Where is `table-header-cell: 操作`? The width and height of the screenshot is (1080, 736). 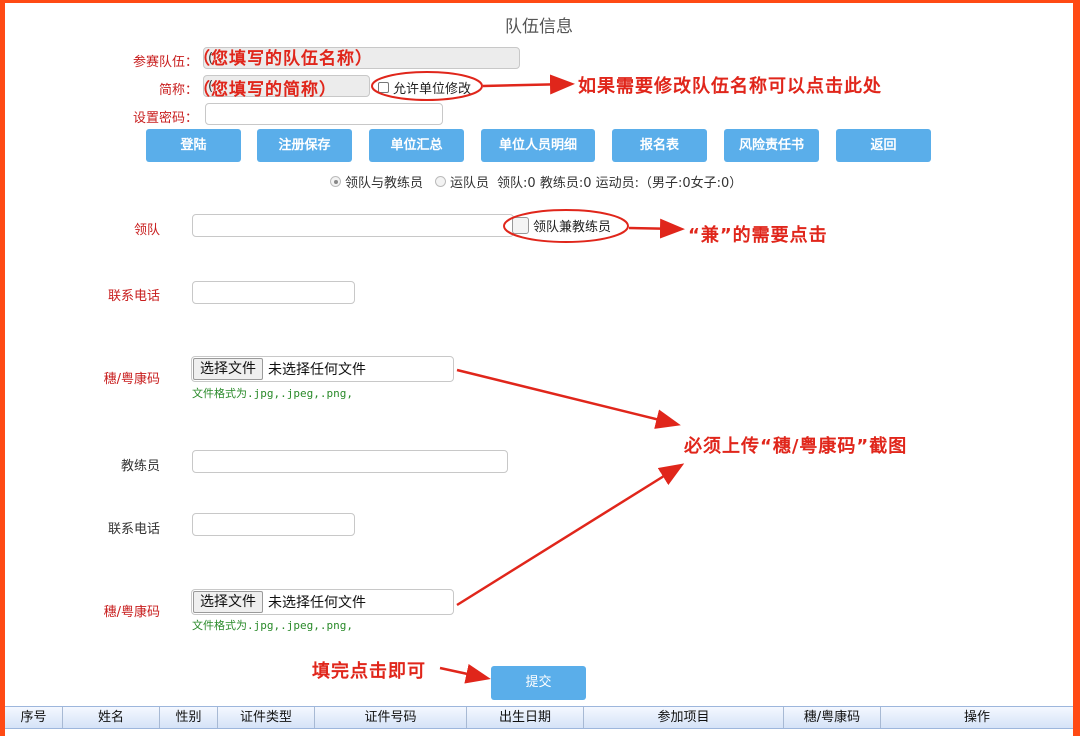
table-header-cell: 操作 is located at coordinates (977, 717).